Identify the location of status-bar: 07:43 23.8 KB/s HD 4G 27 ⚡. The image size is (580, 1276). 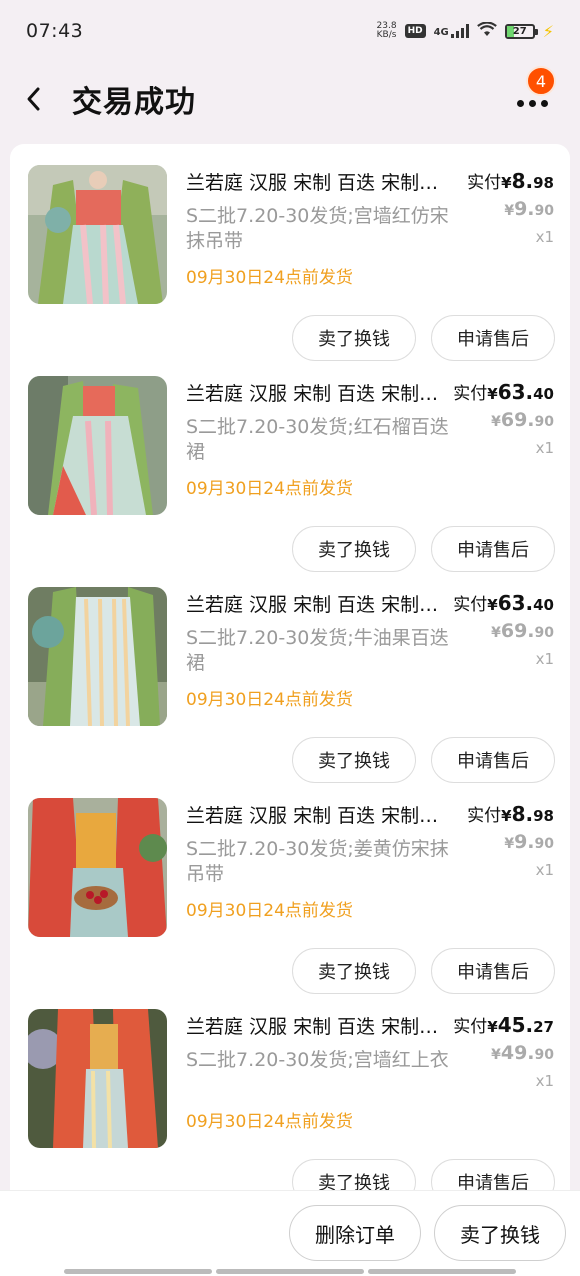
(290, 31).